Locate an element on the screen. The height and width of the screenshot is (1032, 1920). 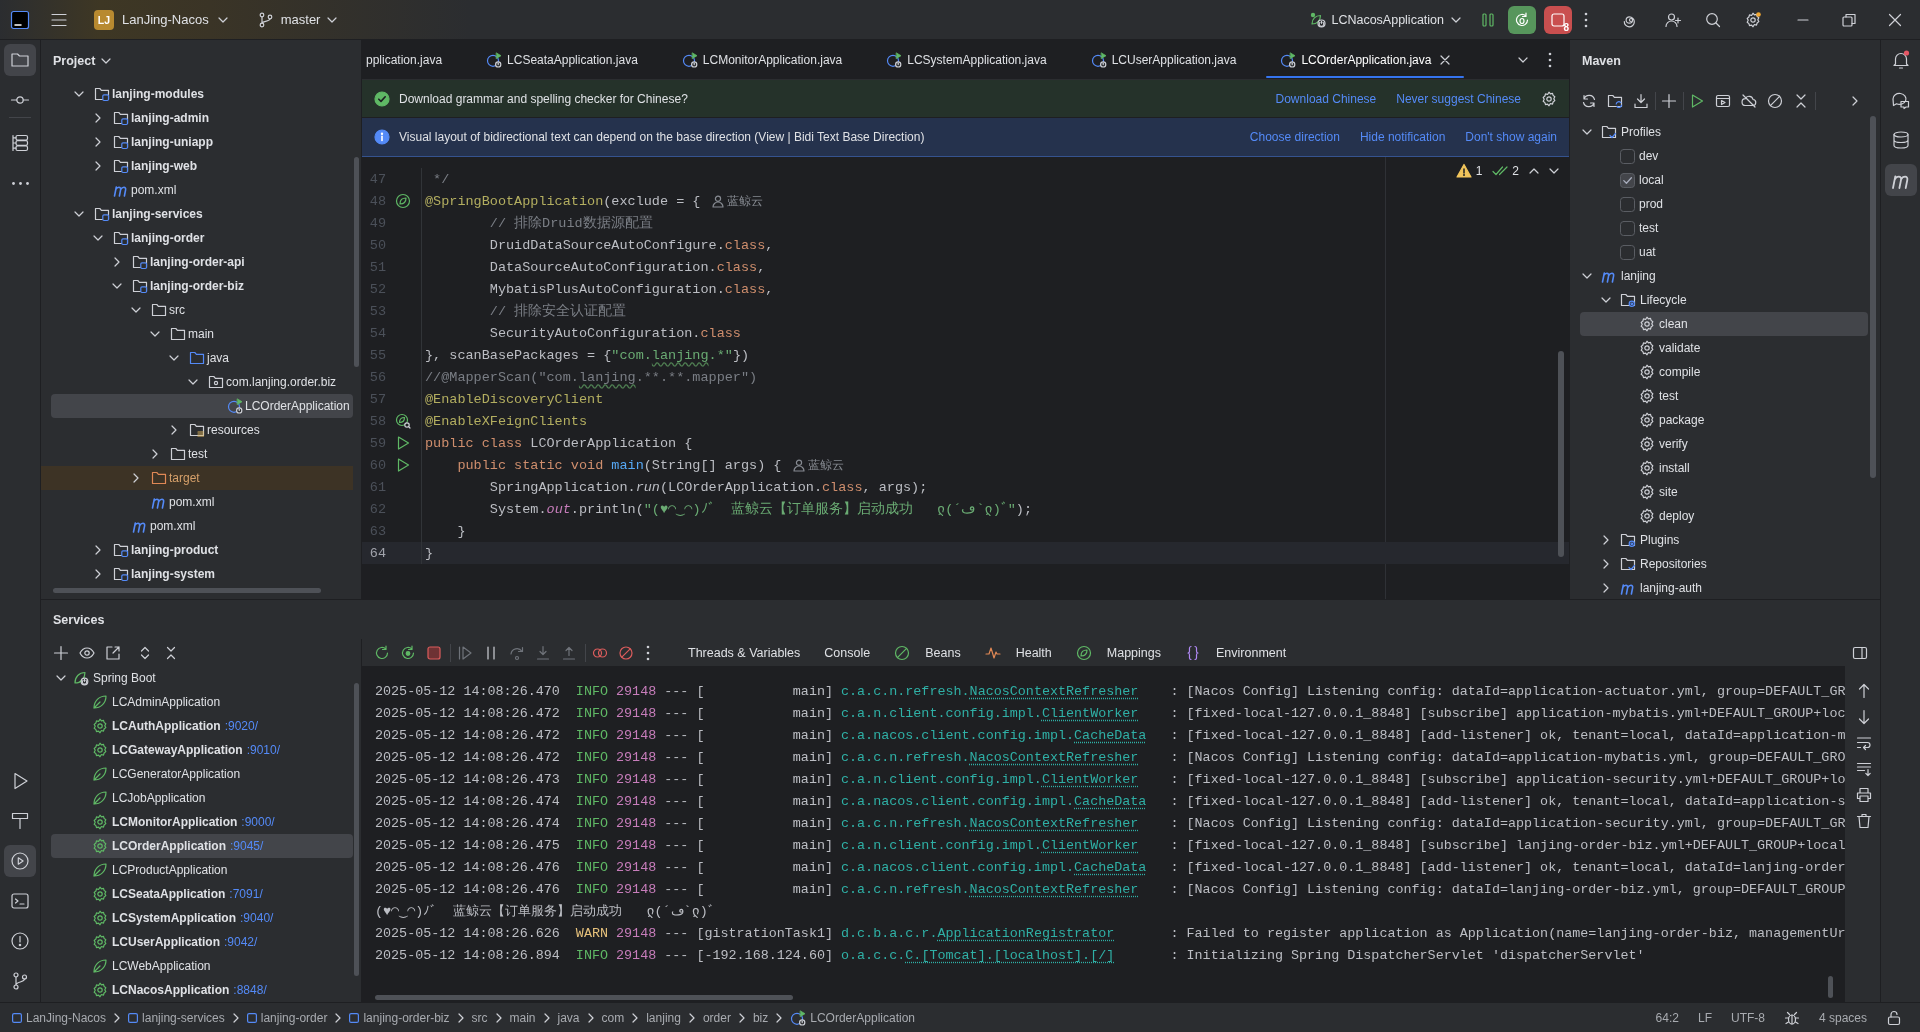
tree-item: prod is located at coordinates (1724, 204).